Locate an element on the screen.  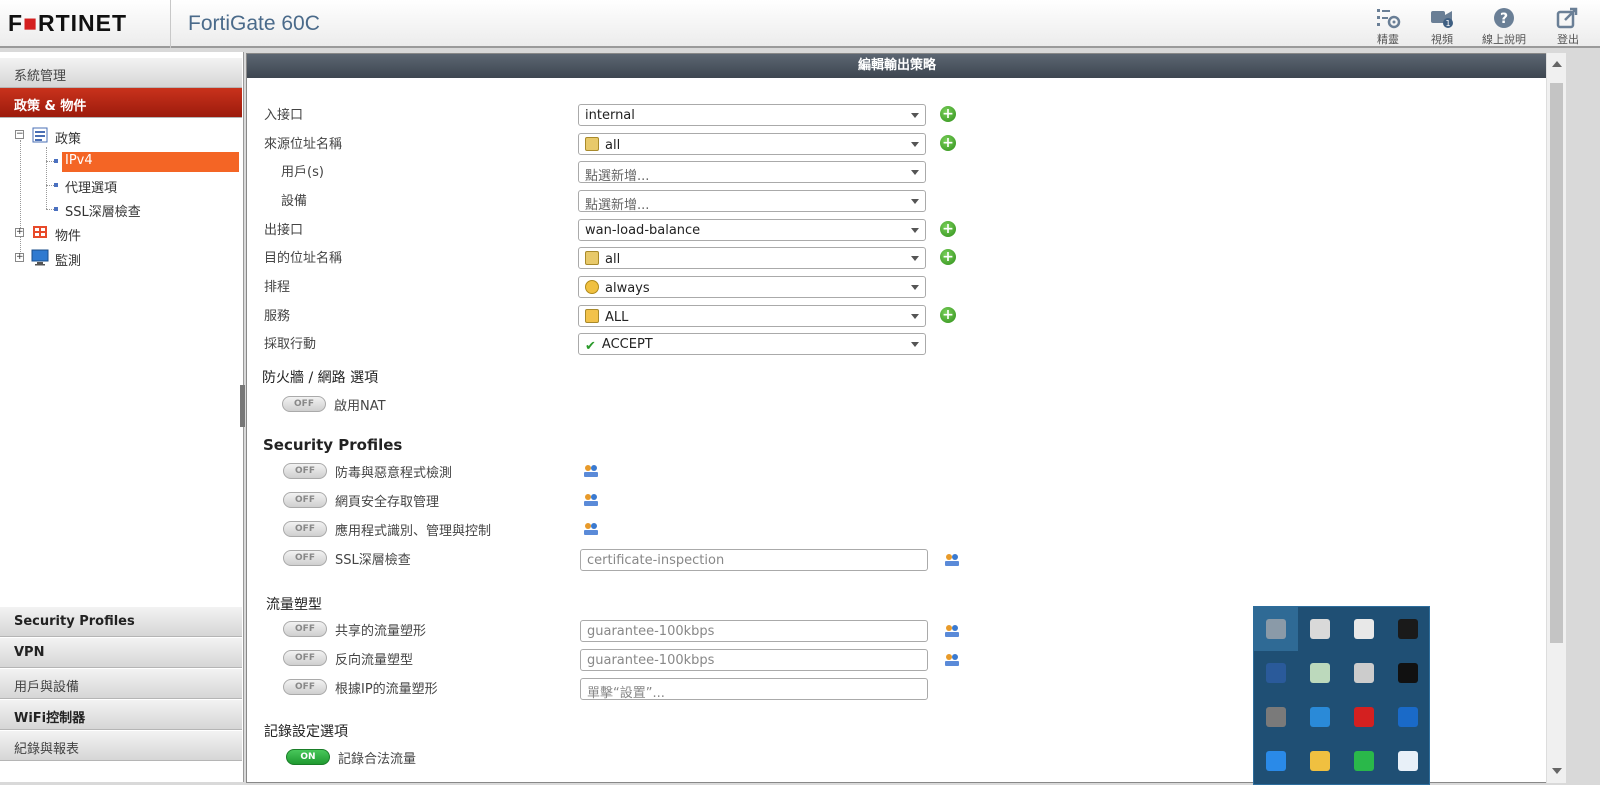
tree-objects: 物件 is located at coordinates (68, 234).